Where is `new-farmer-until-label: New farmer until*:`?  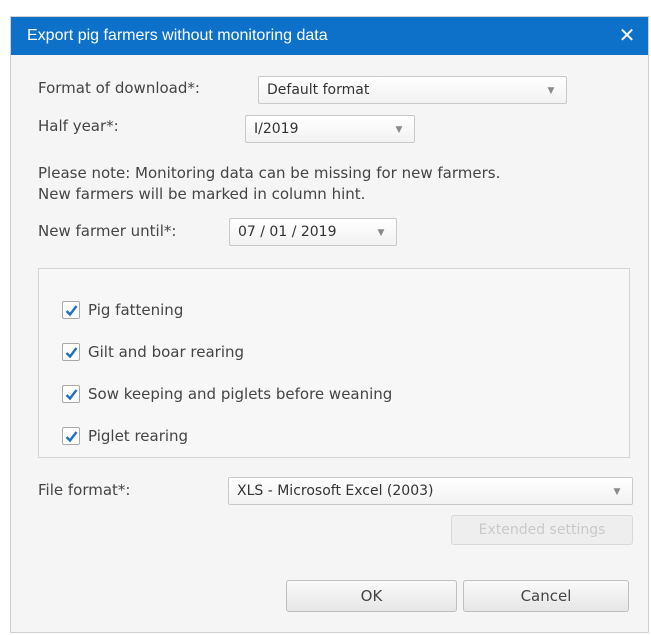
new-farmer-until-label: New farmer until*: is located at coordinates (107, 231).